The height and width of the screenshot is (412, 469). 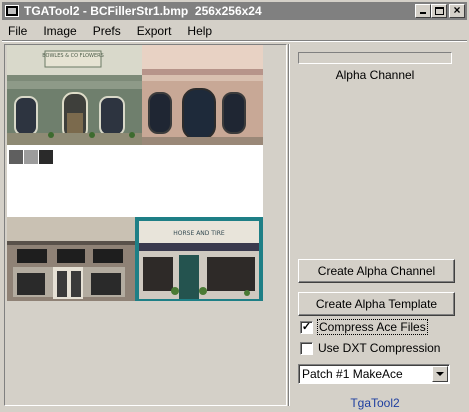 I want to click on chevron-down-icon, so click(x=440, y=374).